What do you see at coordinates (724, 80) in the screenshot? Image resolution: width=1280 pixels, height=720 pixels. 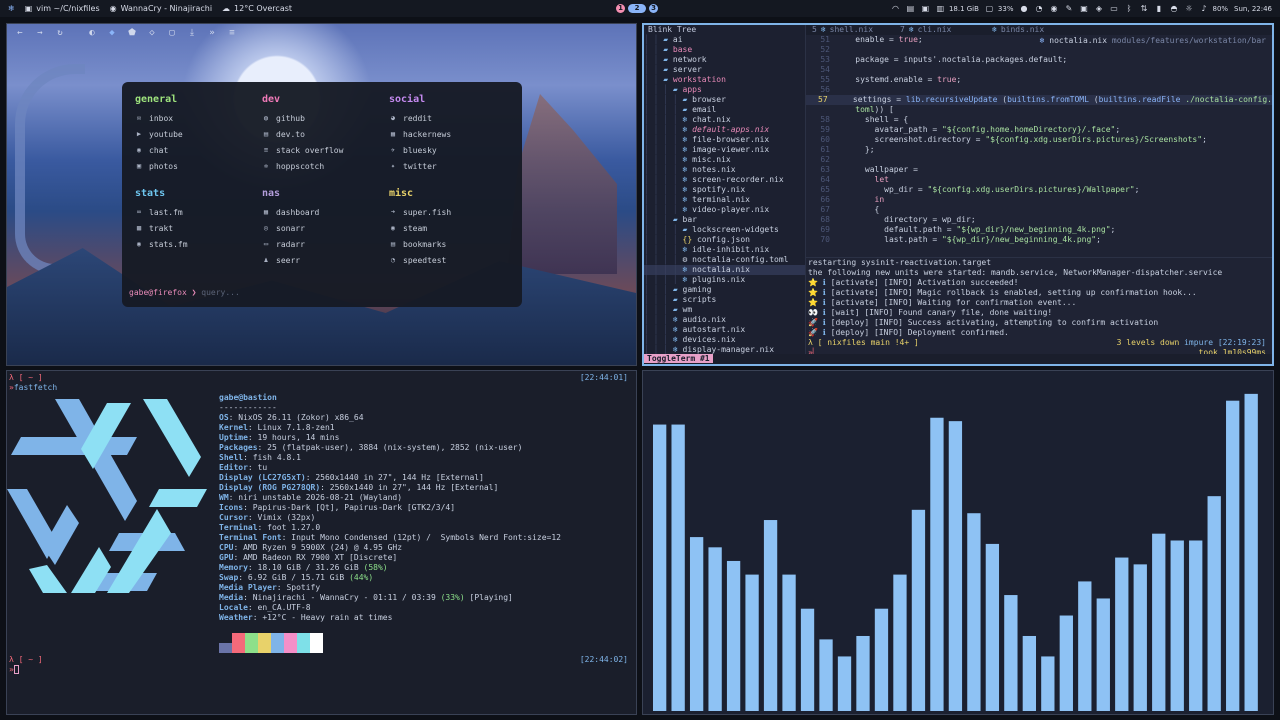 I see `tree-folder: │ │ ▰ workstation` at bounding box center [724, 80].